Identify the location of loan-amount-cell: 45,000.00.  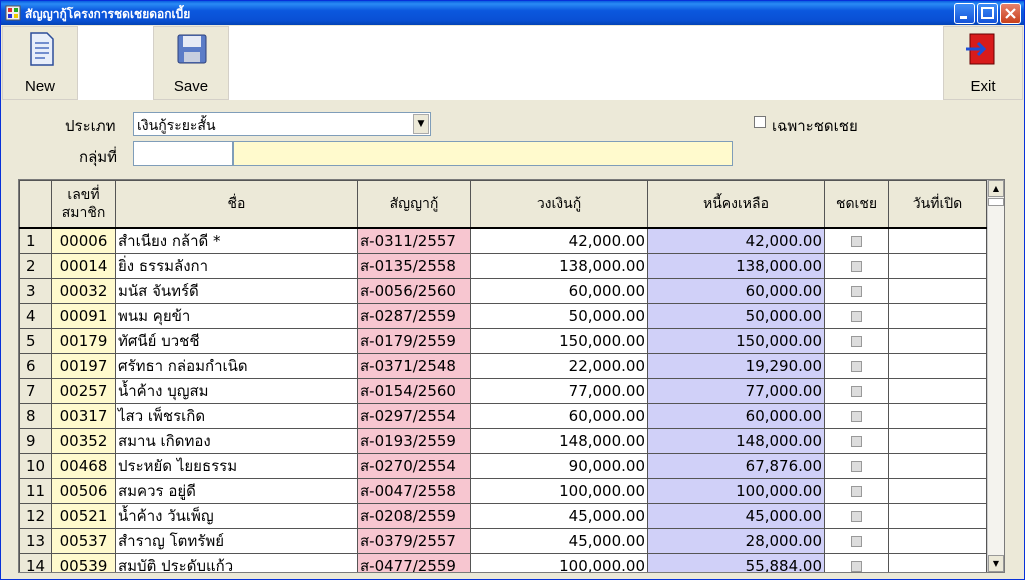
(559, 540).